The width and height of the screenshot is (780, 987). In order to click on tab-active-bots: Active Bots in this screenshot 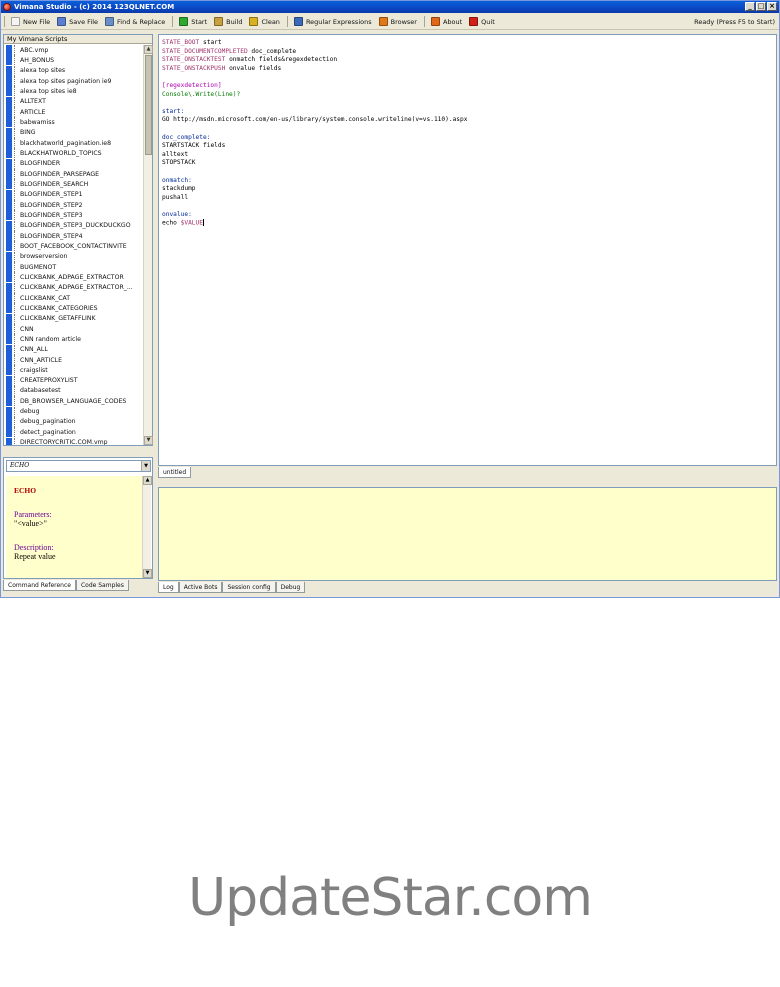, I will do `click(200, 587)`.